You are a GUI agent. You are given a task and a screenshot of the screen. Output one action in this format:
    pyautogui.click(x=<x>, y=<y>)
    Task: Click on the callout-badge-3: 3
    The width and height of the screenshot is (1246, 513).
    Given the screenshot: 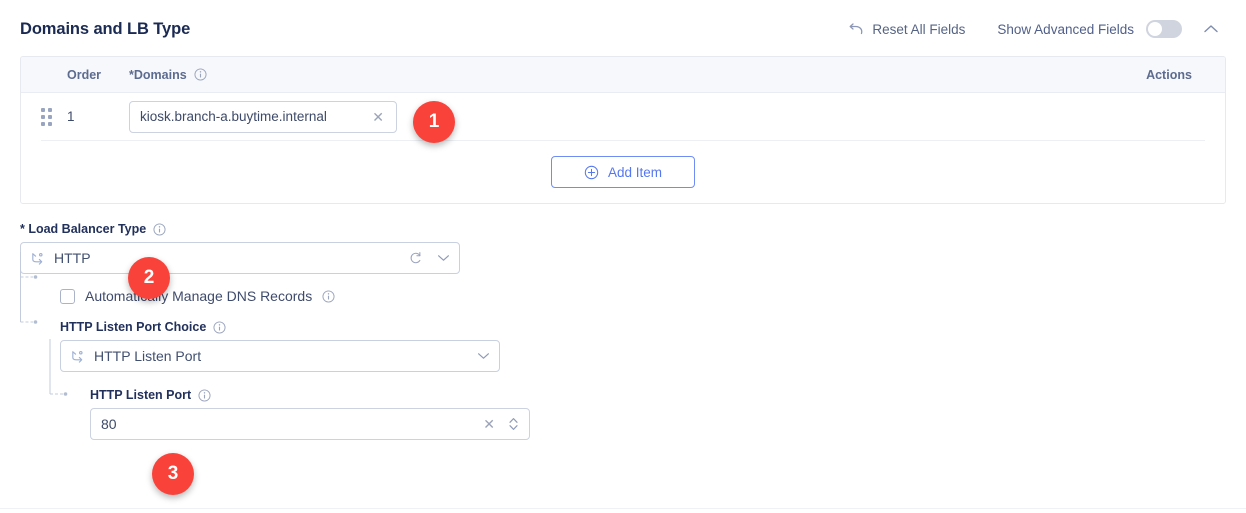 What is the action you would take?
    pyautogui.click(x=173, y=474)
    